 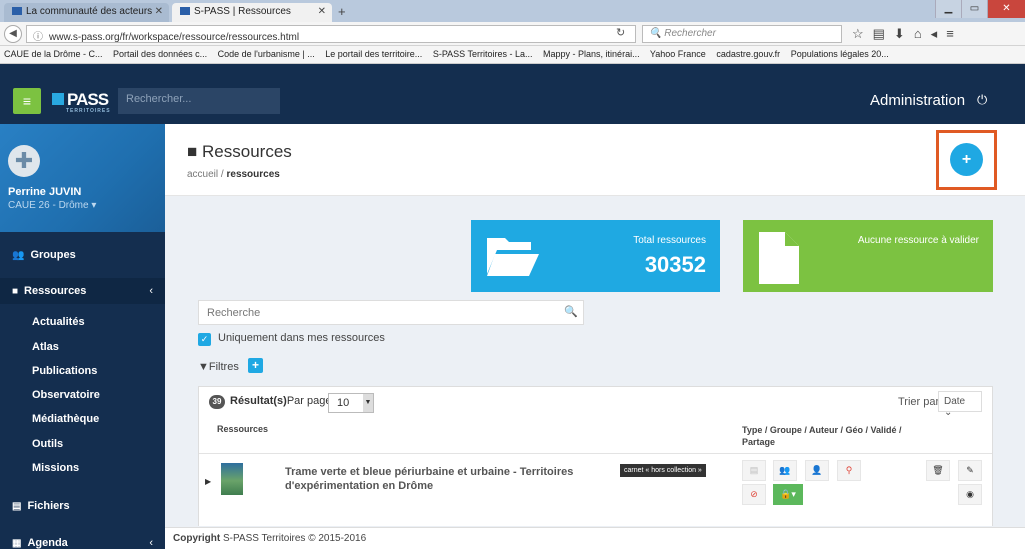 I want to click on minimize-button: ▁, so click(x=948, y=9).